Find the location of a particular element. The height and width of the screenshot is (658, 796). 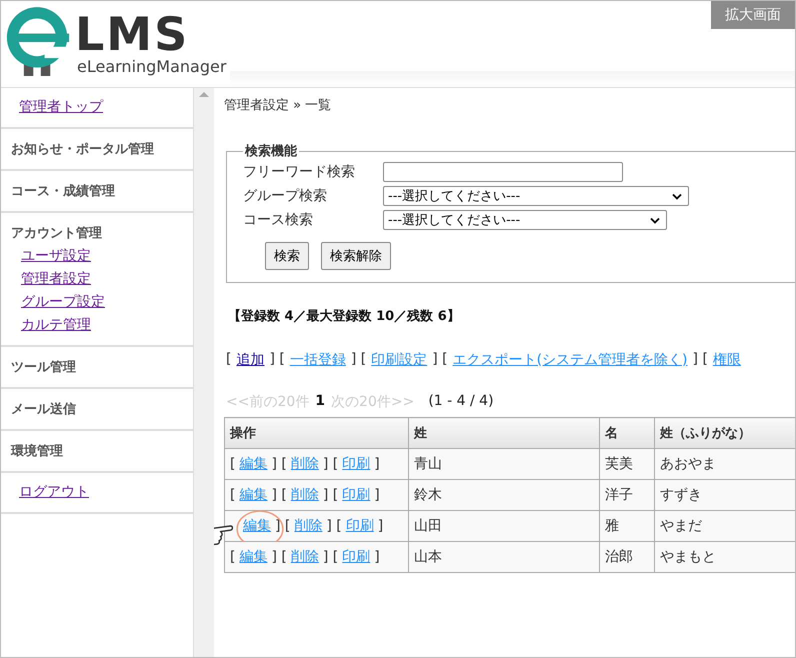

zoom-label: 拡大画面 is located at coordinates (753, 15).